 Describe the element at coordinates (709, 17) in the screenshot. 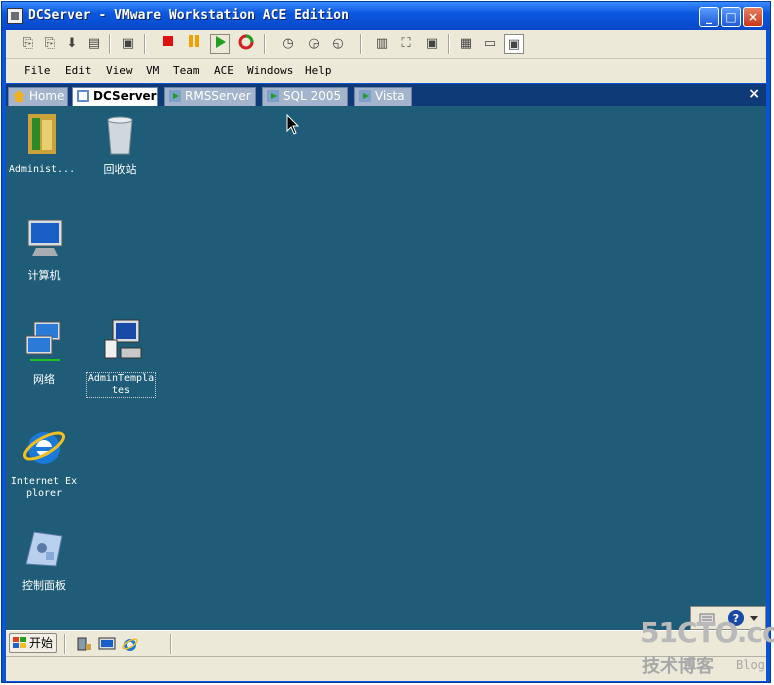

I see `minimize-button: _` at that location.